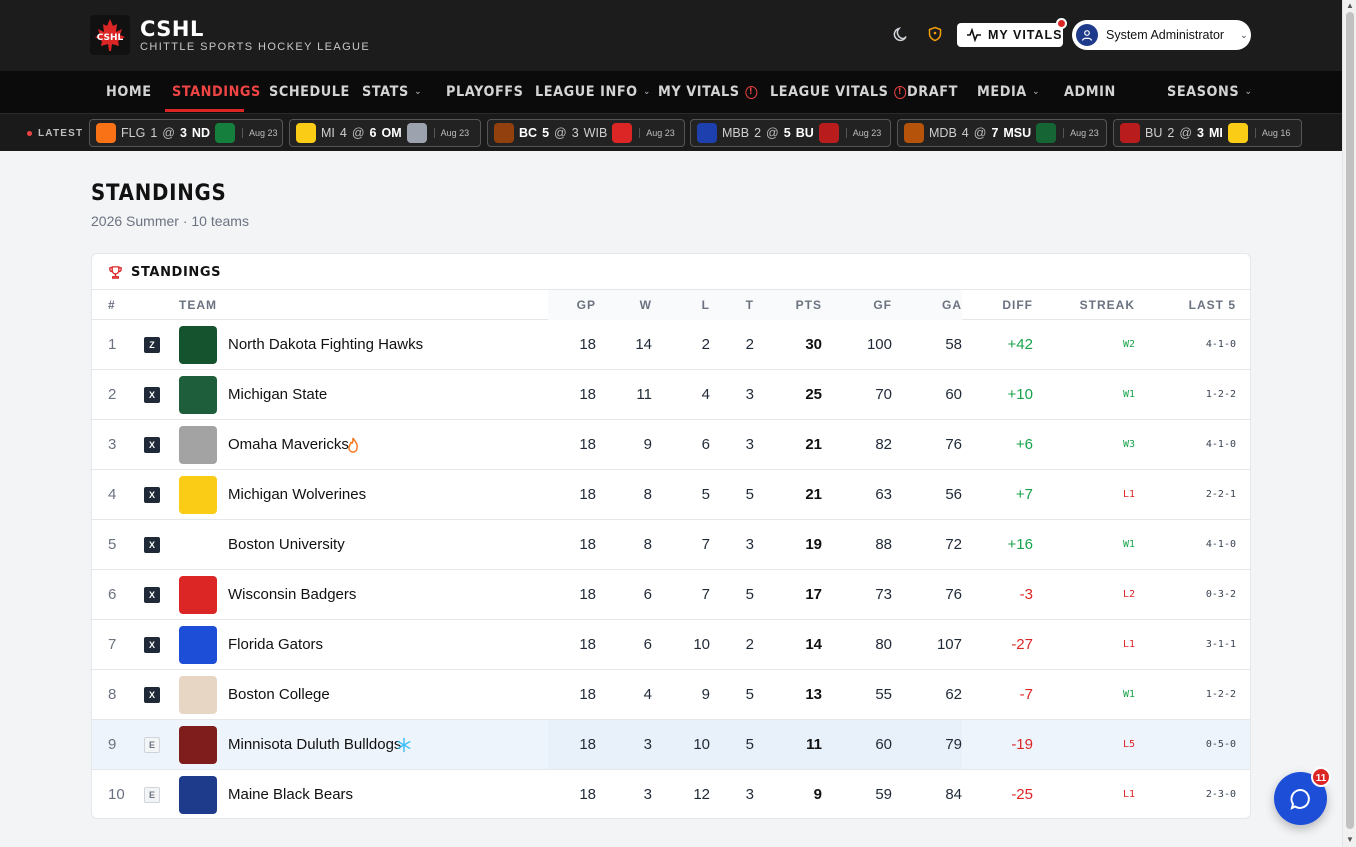 The height and width of the screenshot is (847, 1356). What do you see at coordinates (1207, 133) in the screenshot?
I see `ticker-game: BU 2 @3 MI Aug 16` at bounding box center [1207, 133].